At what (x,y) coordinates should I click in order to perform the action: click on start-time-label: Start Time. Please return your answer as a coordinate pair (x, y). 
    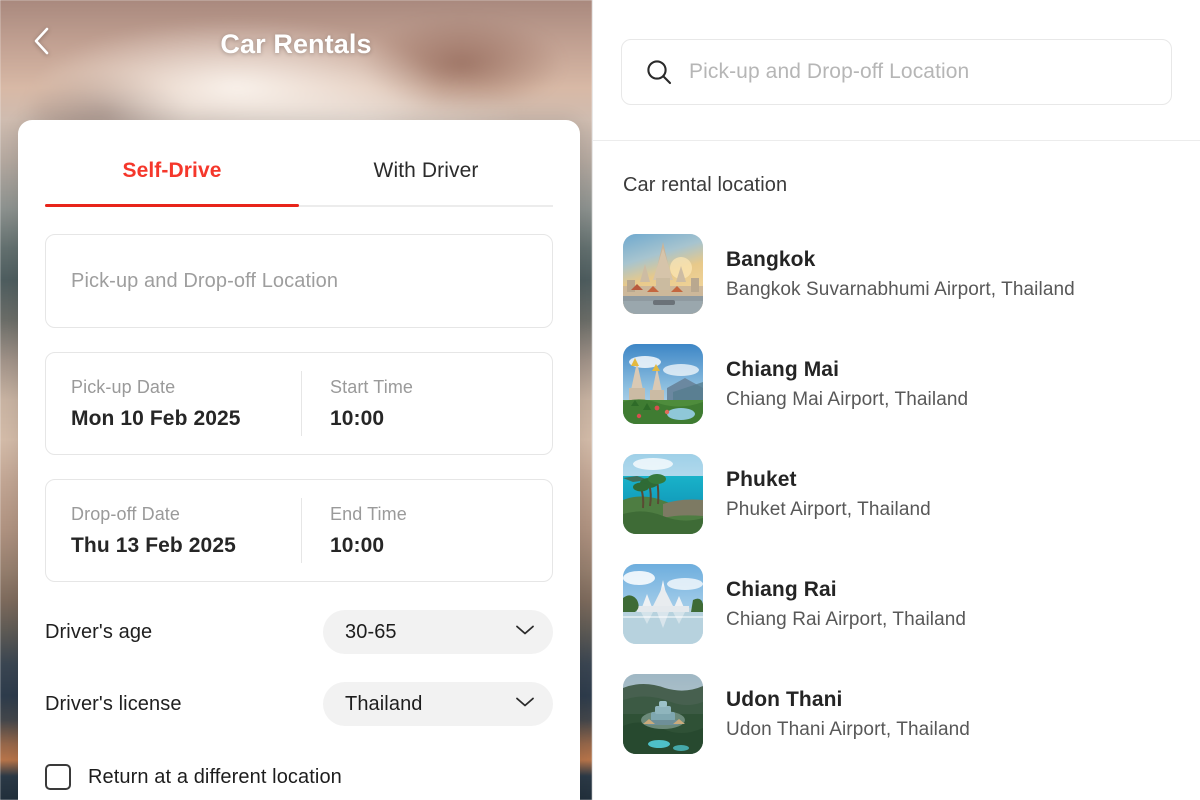
    Looking at the image, I should click on (372, 386).